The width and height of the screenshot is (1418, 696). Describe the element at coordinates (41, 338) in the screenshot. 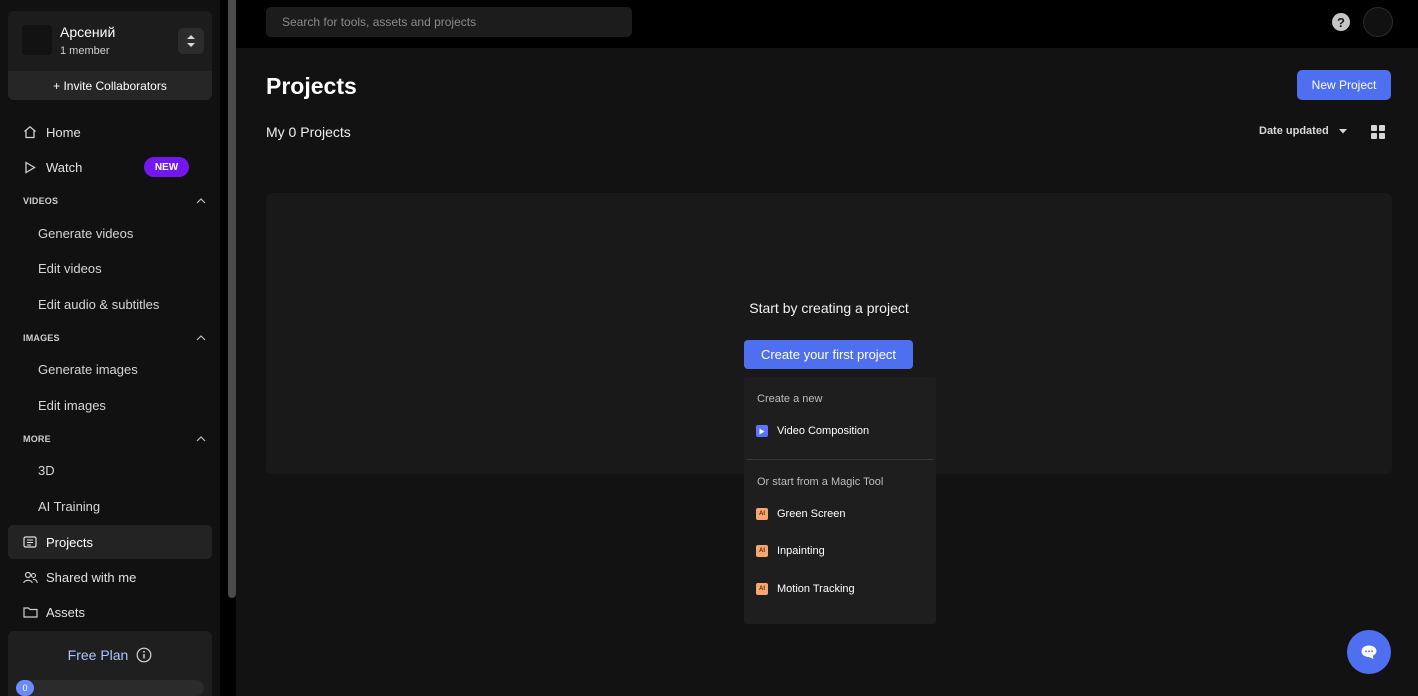

I see `section-images: IMAGES` at that location.